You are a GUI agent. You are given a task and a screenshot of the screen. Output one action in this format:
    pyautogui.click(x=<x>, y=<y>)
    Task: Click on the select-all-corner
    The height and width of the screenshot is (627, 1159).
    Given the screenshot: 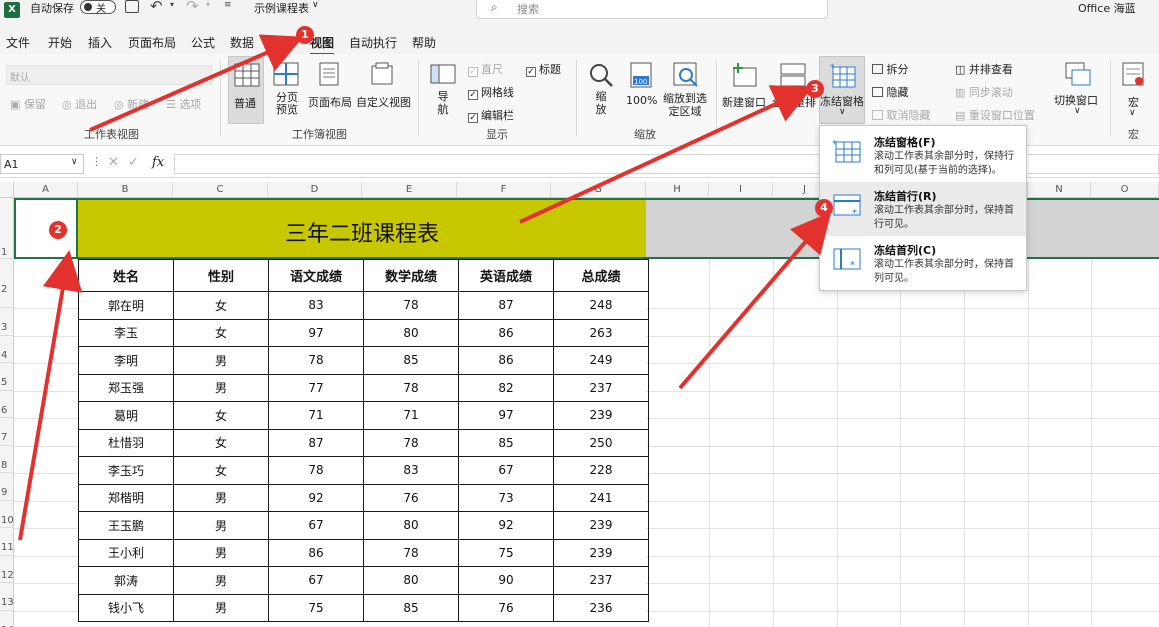 What is the action you would take?
    pyautogui.click(x=7, y=190)
    